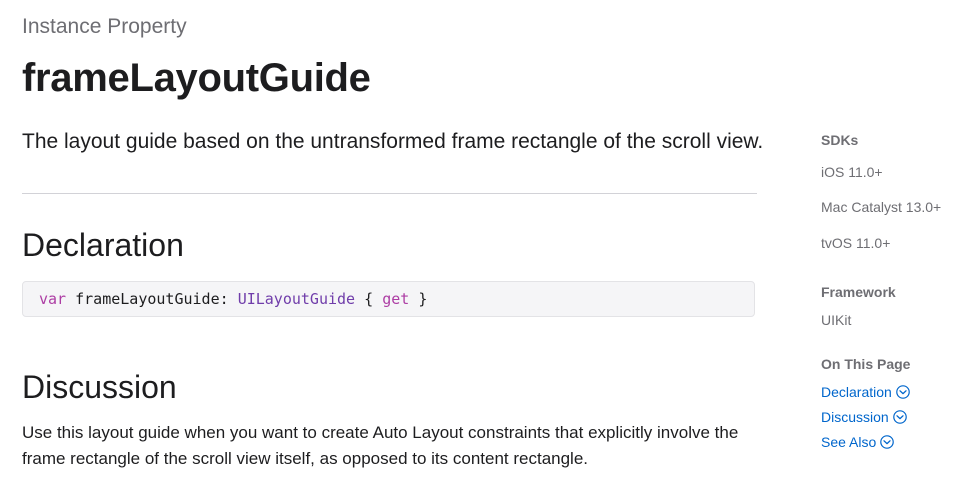  I want to click on on-this-page-link-see-also: See Also, so click(858, 442).